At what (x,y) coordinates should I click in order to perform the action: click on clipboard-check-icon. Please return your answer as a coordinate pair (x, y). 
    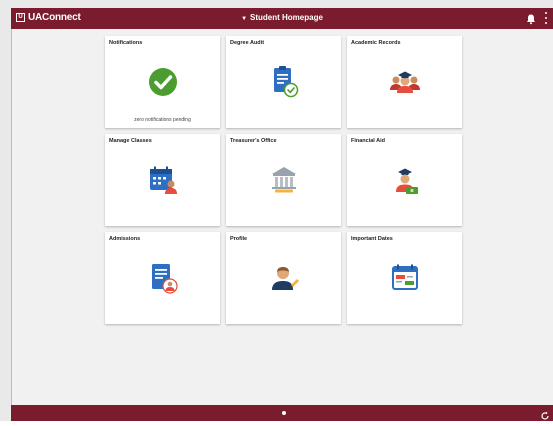
    Looking at the image, I should click on (284, 82).